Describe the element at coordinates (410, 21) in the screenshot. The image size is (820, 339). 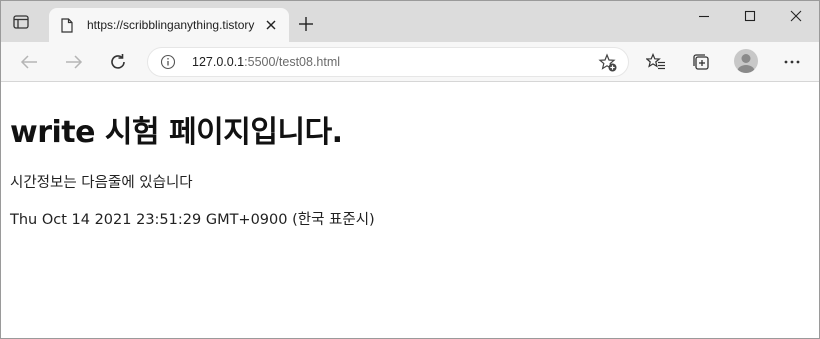
I see `tab-strip: https://scribblinganything.tistory` at that location.